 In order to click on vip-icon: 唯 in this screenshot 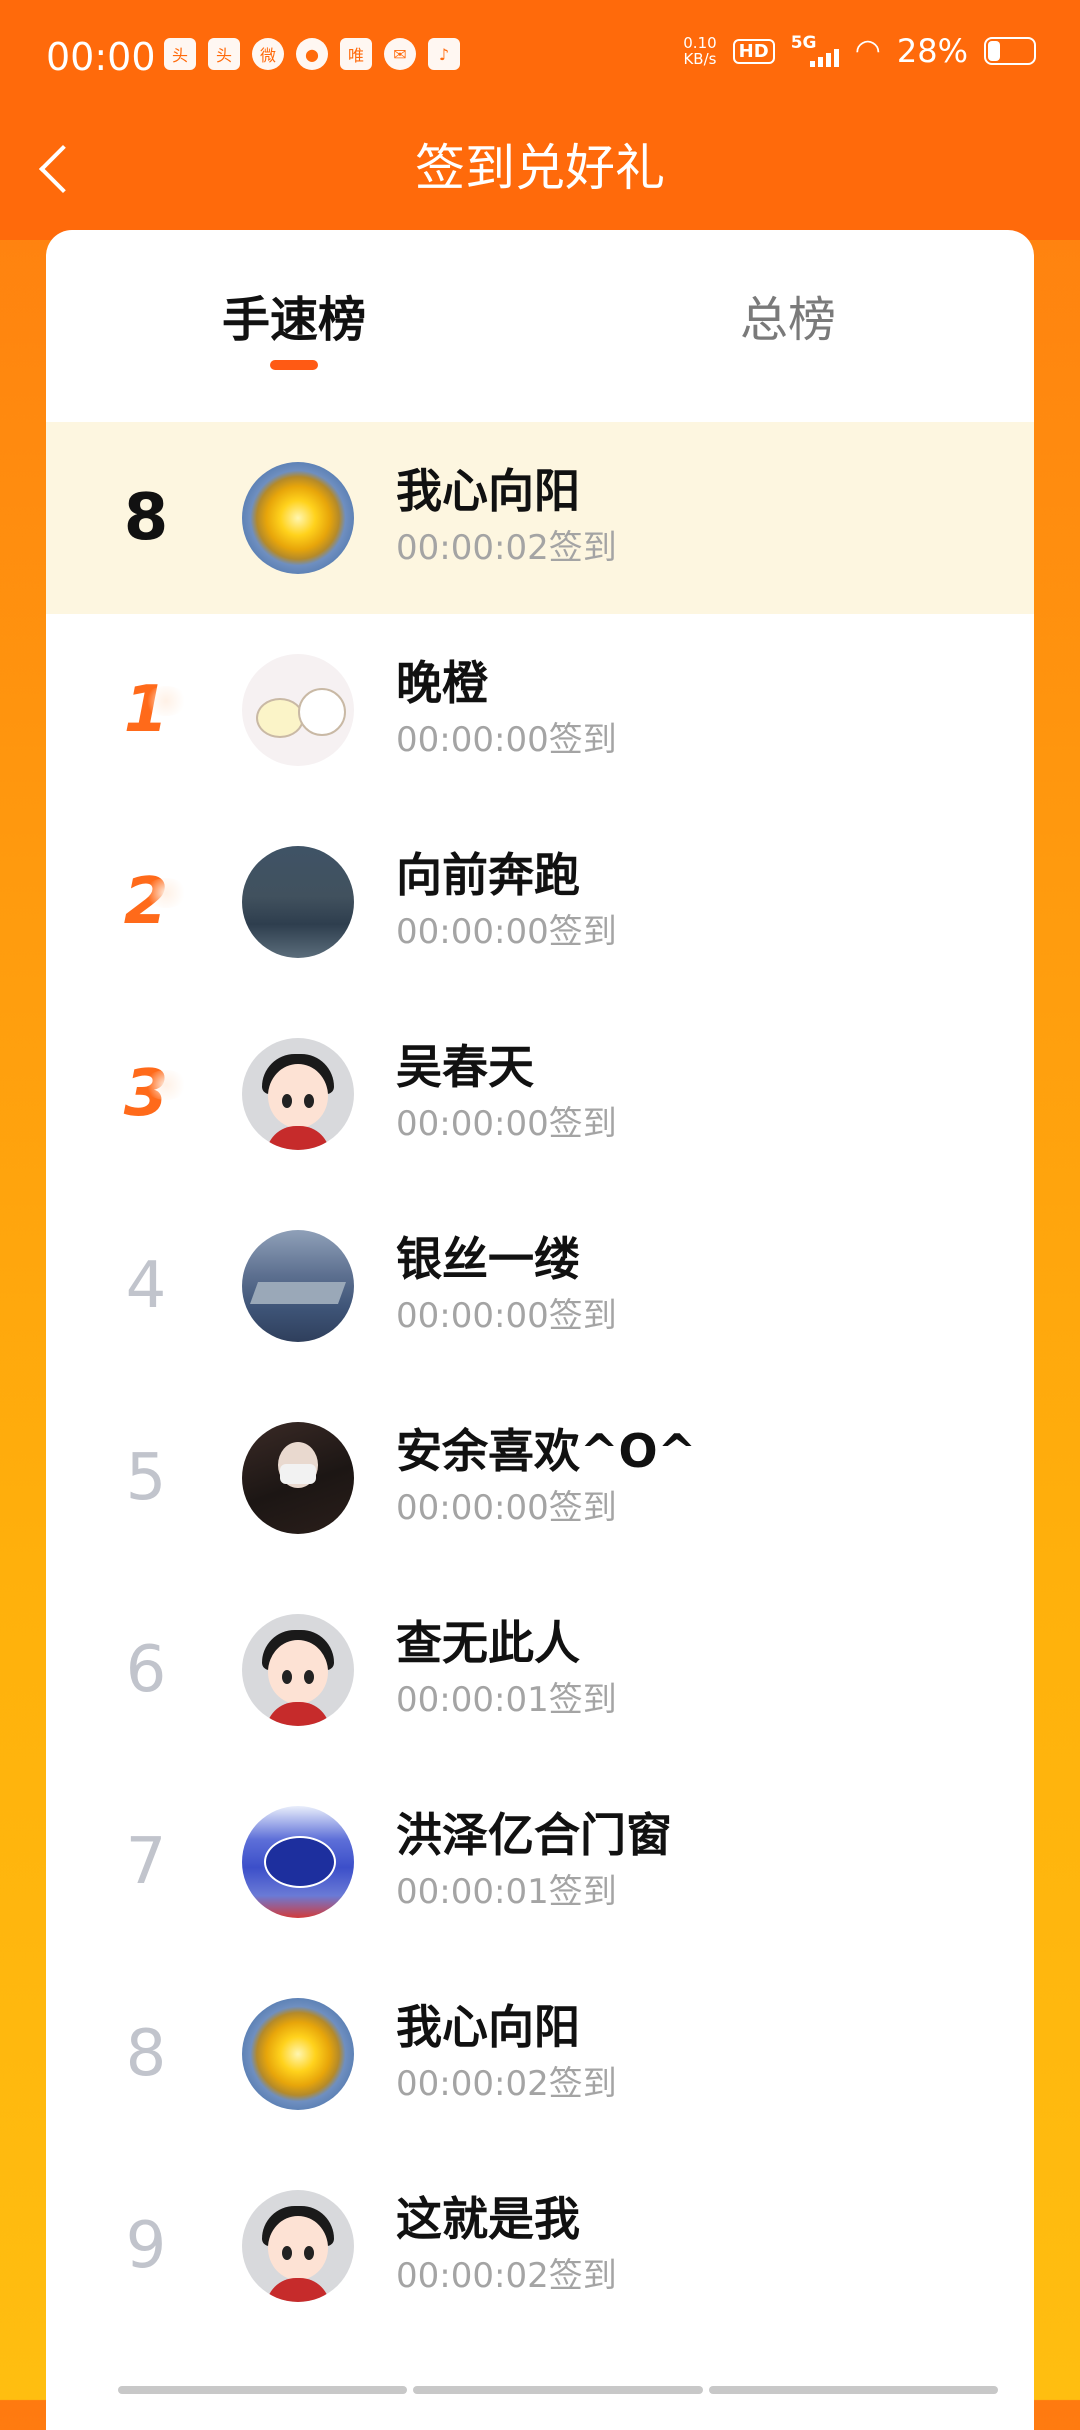, I will do `click(356, 54)`.